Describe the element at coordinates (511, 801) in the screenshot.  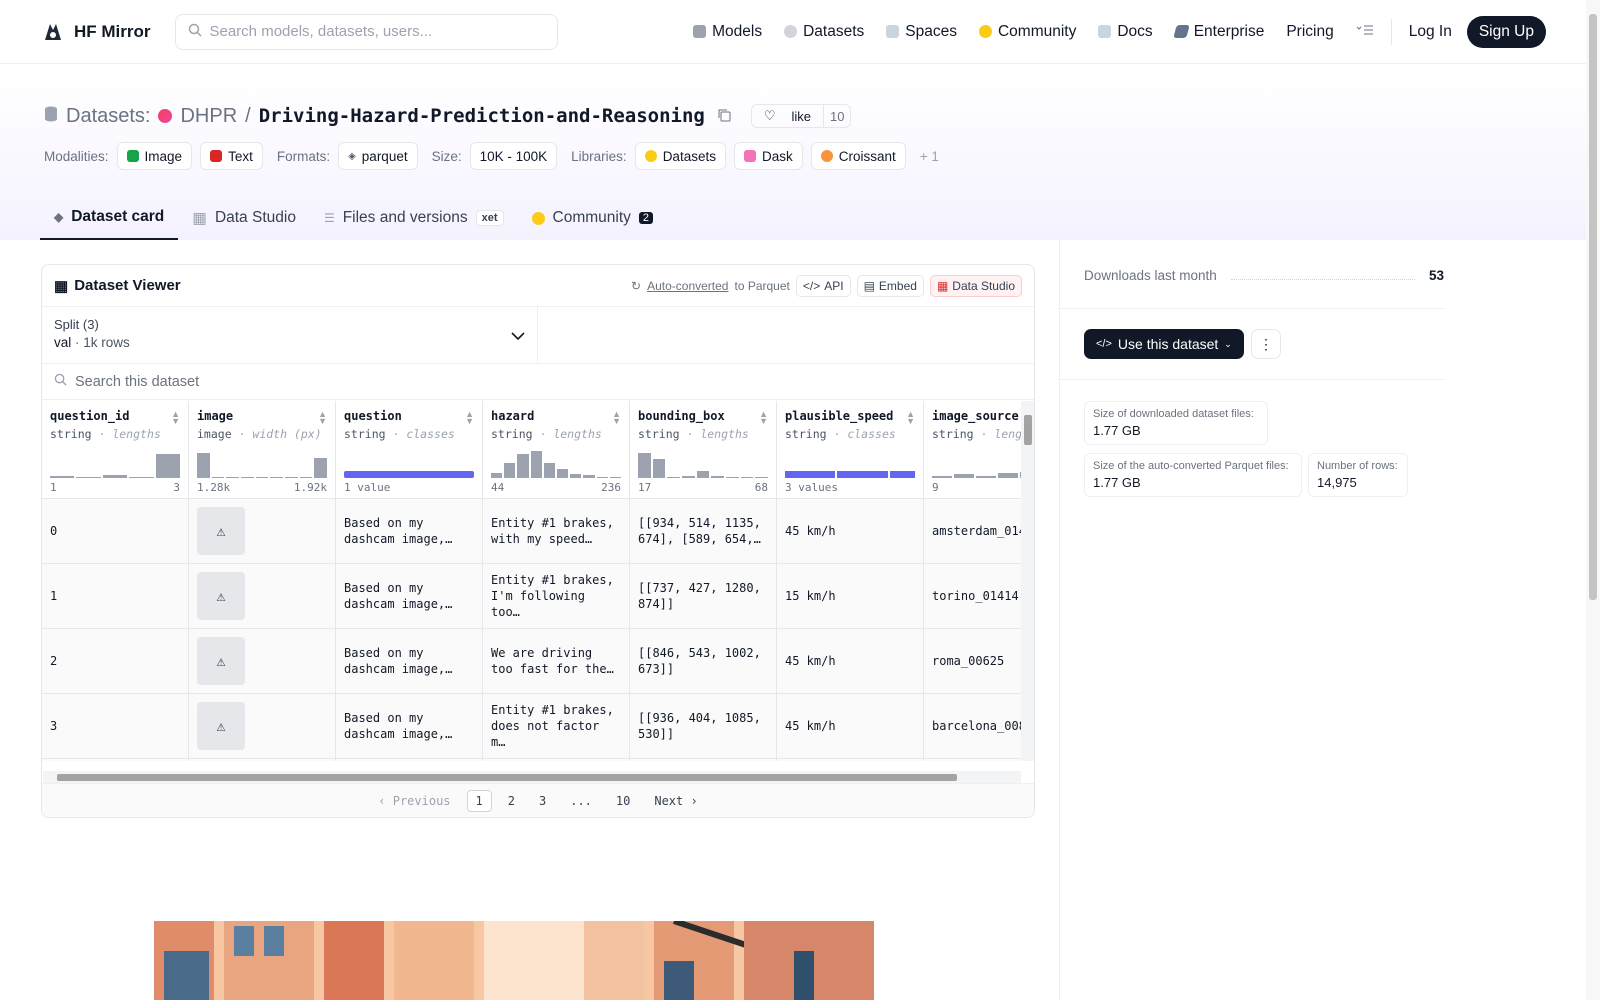
I see `page-2-button: 2` at that location.